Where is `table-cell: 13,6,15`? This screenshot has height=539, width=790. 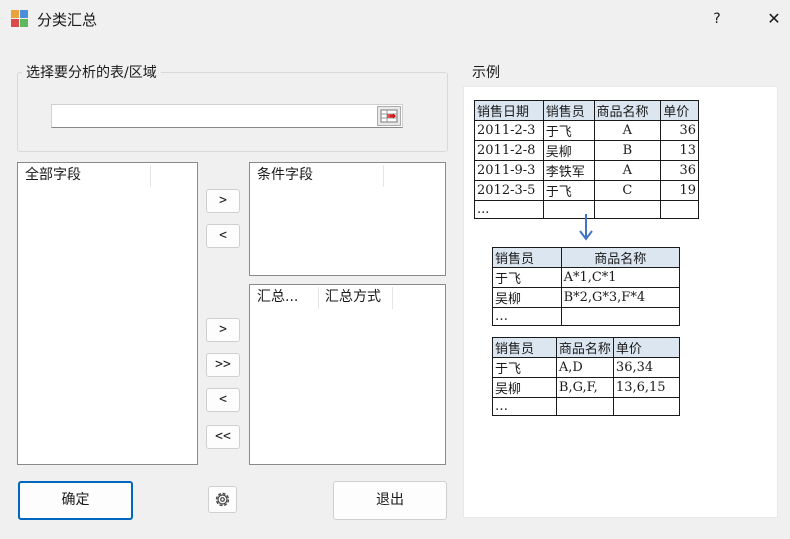 table-cell: 13,6,15 is located at coordinates (646, 387).